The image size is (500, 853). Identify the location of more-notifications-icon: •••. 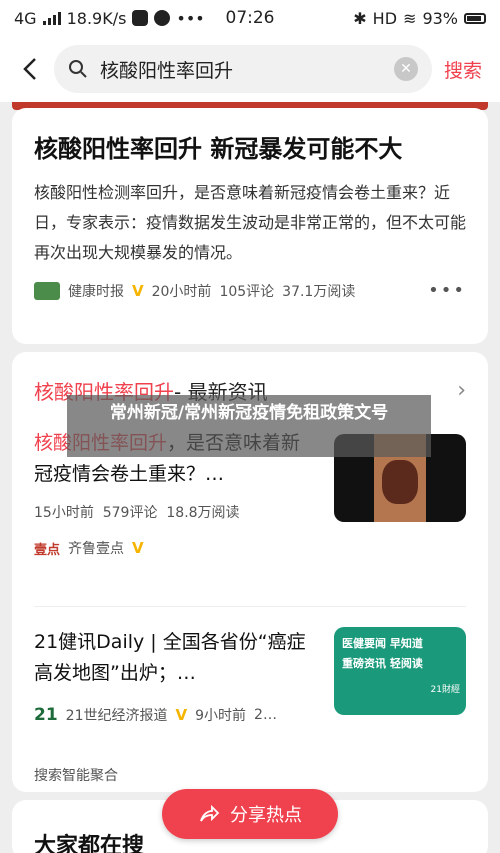
(190, 18).